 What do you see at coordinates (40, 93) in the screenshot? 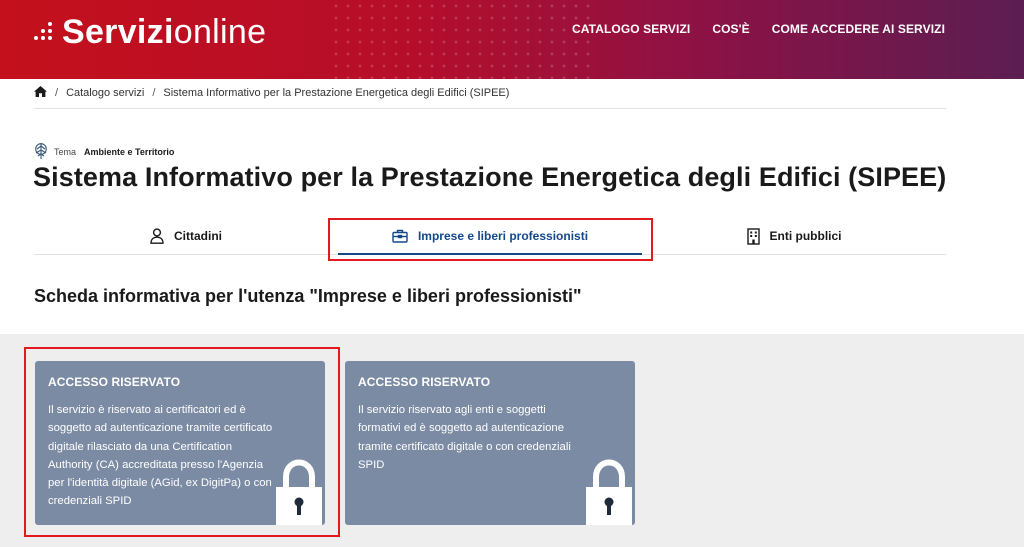
I see `home-icon` at bounding box center [40, 93].